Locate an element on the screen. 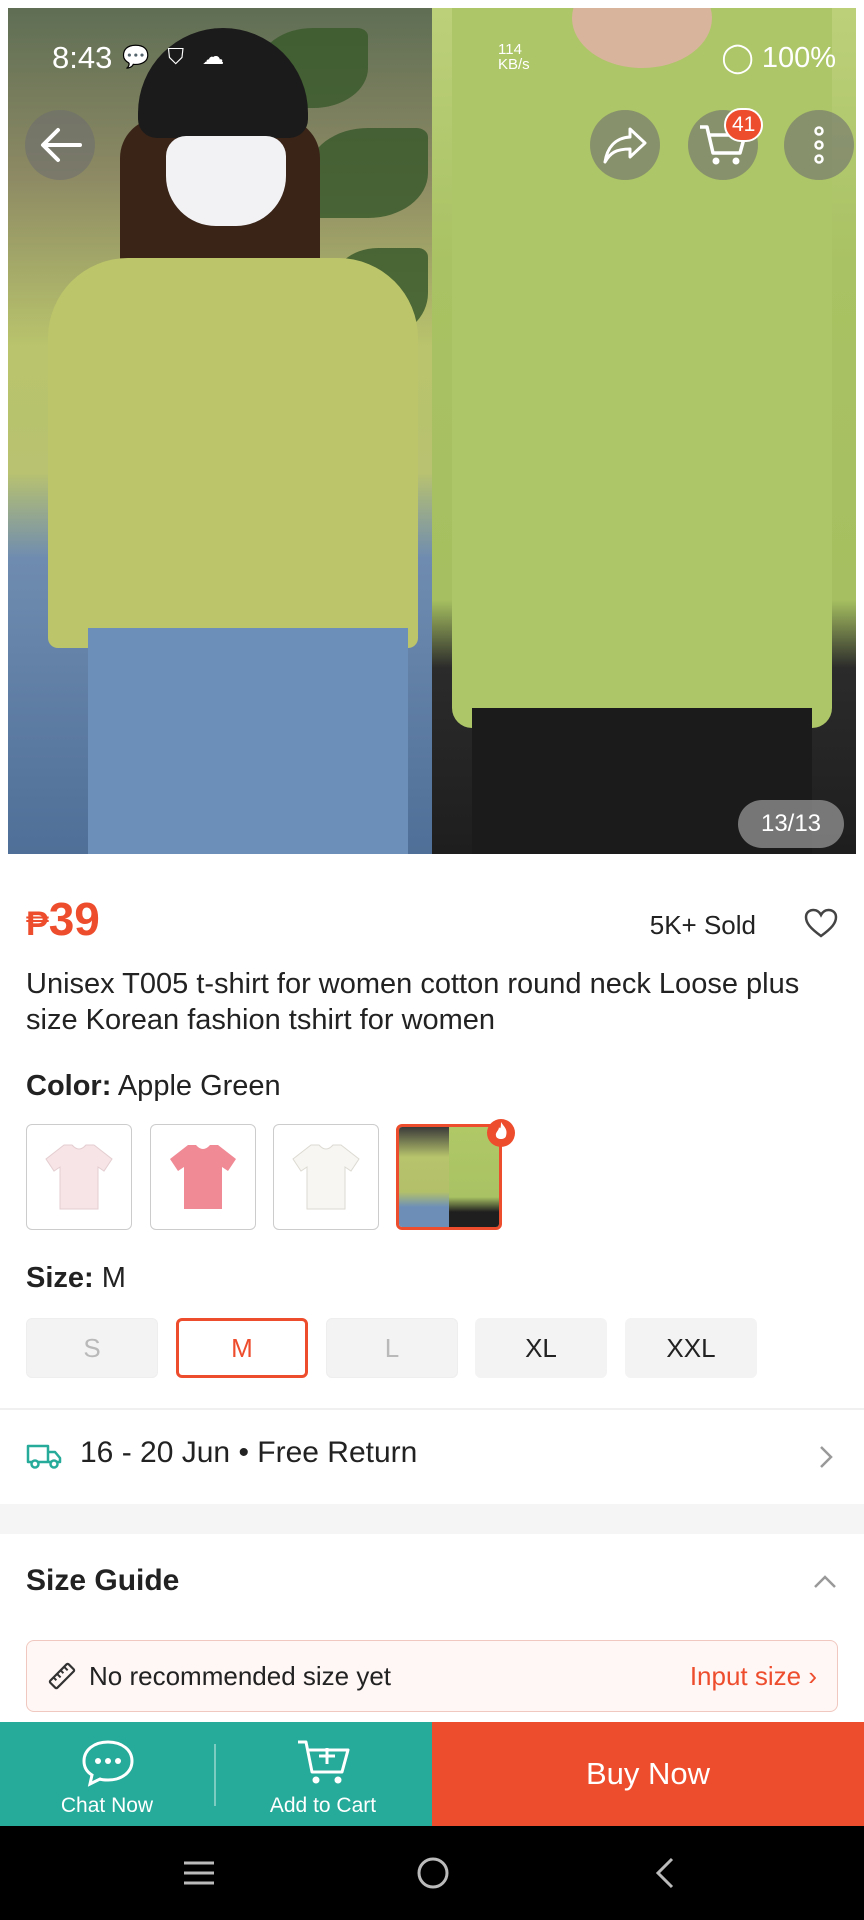  recommend-text: No recommended size yet is located at coordinates (240, 1676).